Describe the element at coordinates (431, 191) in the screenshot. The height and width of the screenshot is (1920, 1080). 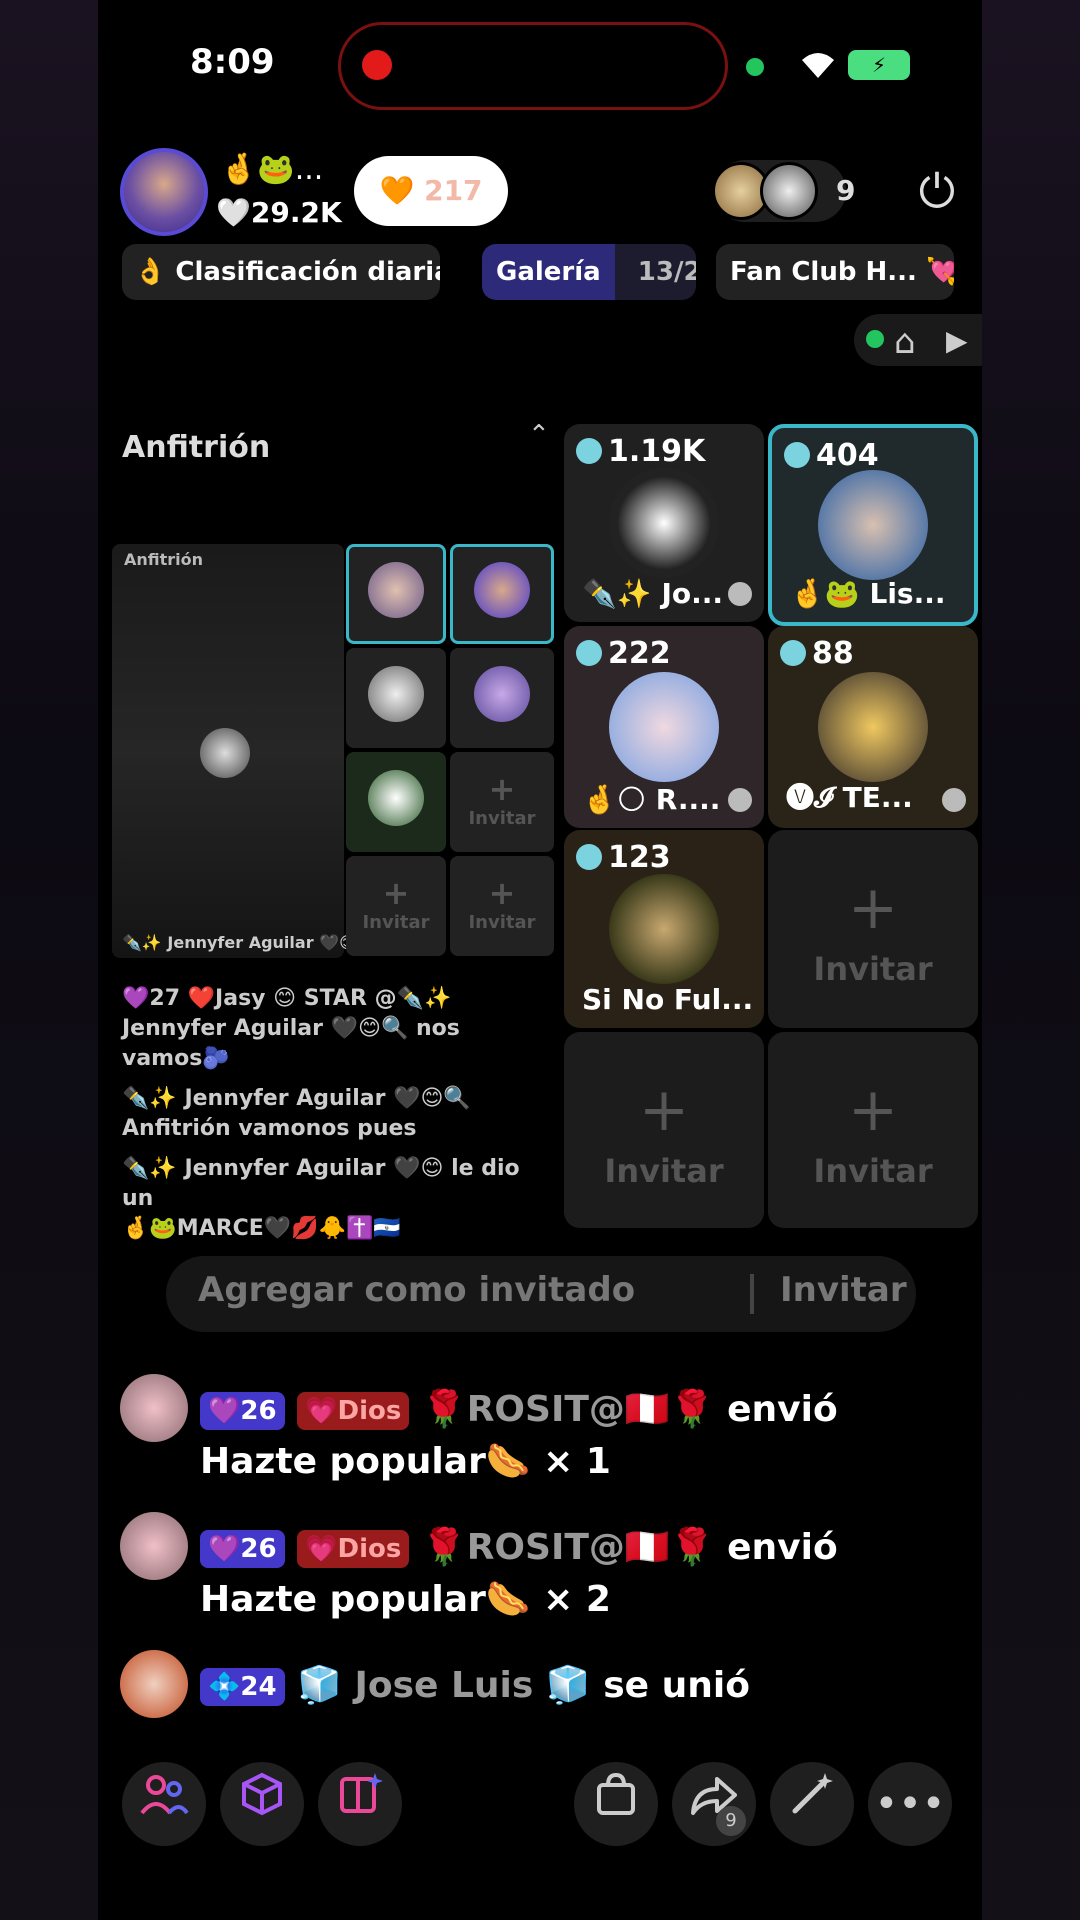
I see `heart-counter-button: 🧡 217` at that location.